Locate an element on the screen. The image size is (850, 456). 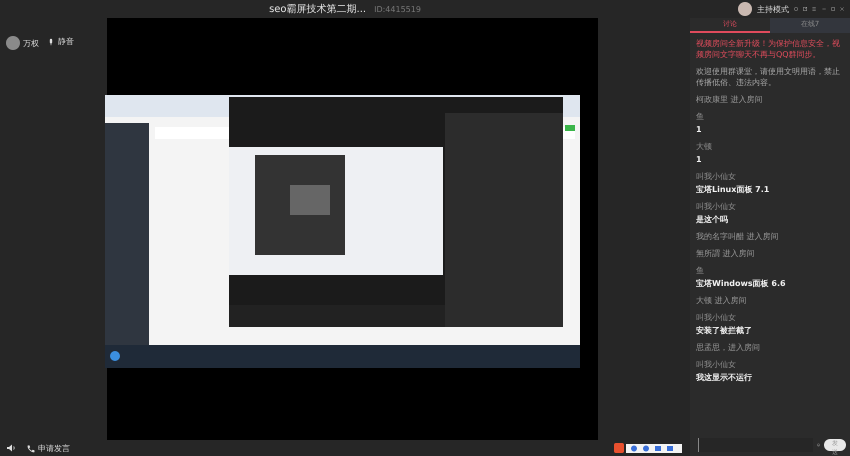
welcome-text: 欢迎使用群课堂，请使用文明用语，禁止传播低俗、违法内容。 is located at coordinates (768, 77).